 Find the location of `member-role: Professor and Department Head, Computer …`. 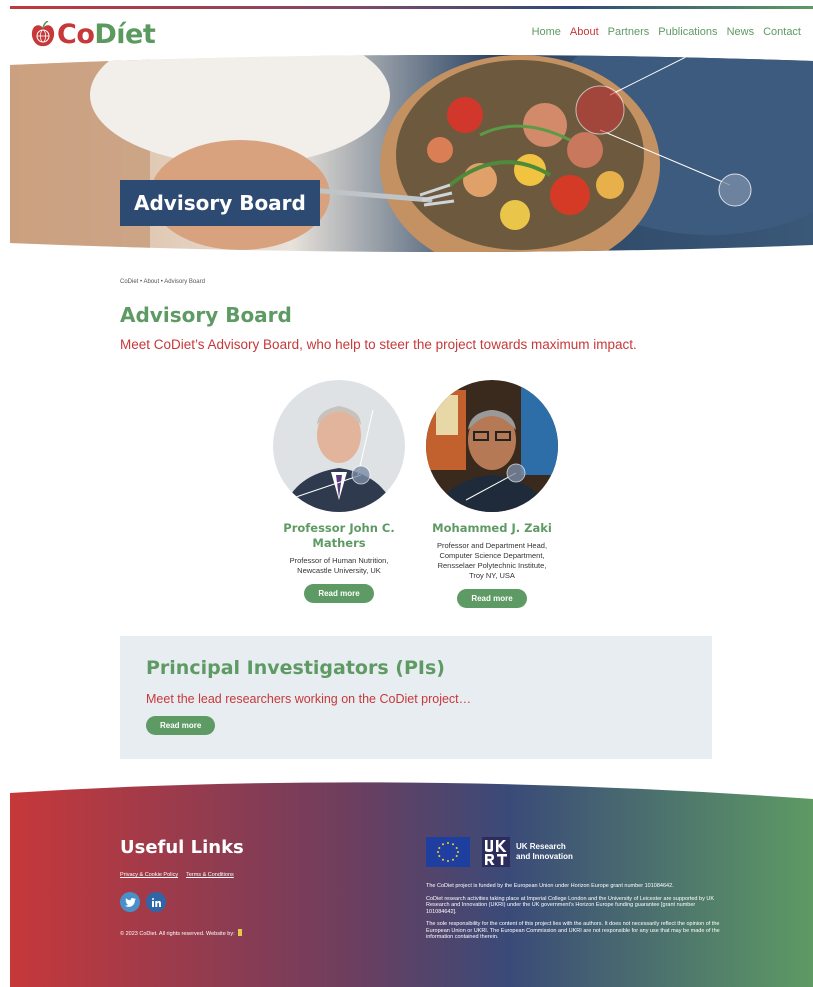

member-role: Professor and Department Head, Computer … is located at coordinates (492, 560).